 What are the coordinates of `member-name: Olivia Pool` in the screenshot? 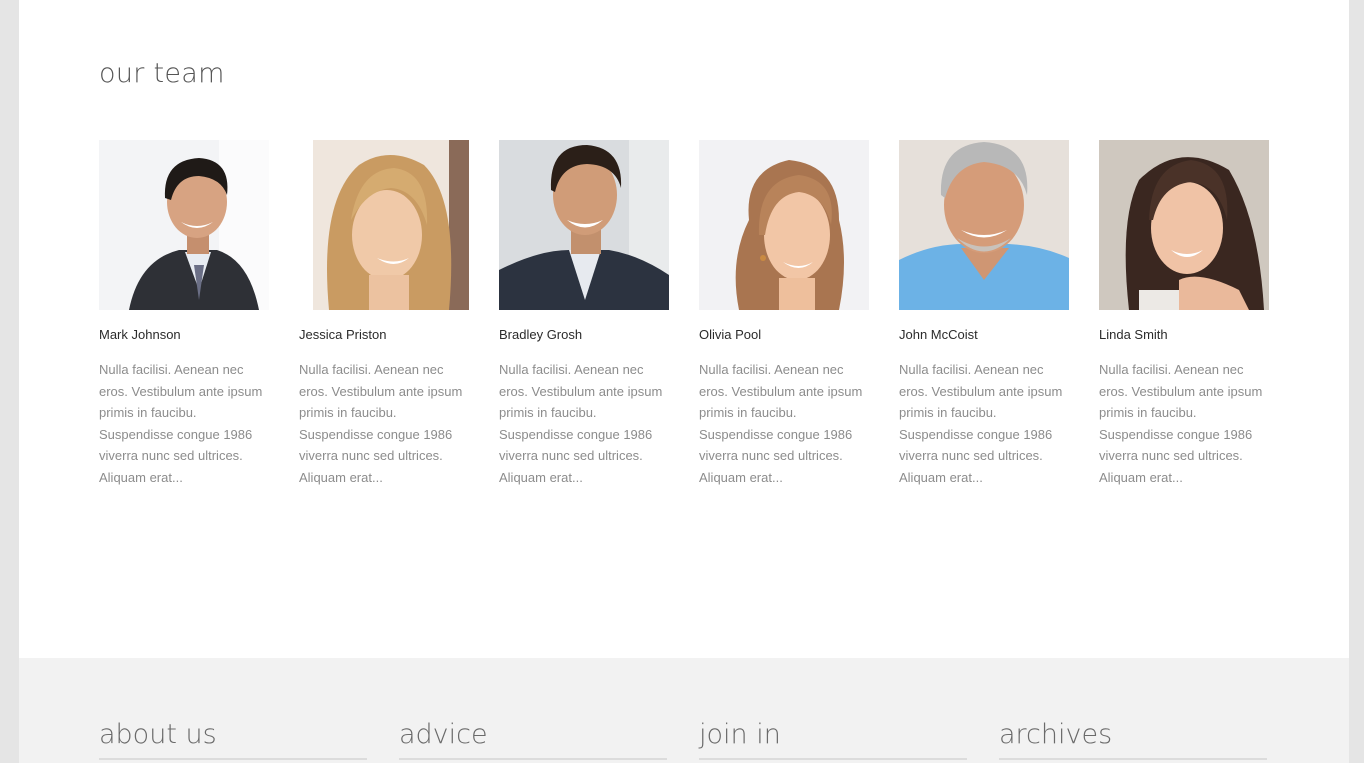 It's located at (784, 334).